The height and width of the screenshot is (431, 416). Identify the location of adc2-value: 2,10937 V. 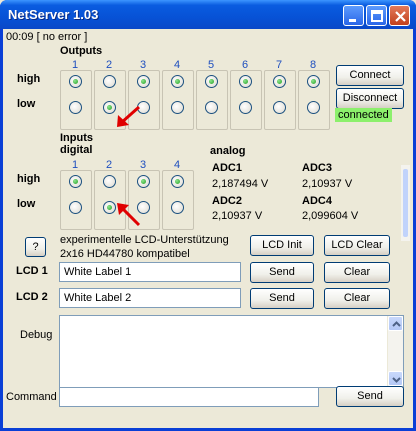
(237, 216).